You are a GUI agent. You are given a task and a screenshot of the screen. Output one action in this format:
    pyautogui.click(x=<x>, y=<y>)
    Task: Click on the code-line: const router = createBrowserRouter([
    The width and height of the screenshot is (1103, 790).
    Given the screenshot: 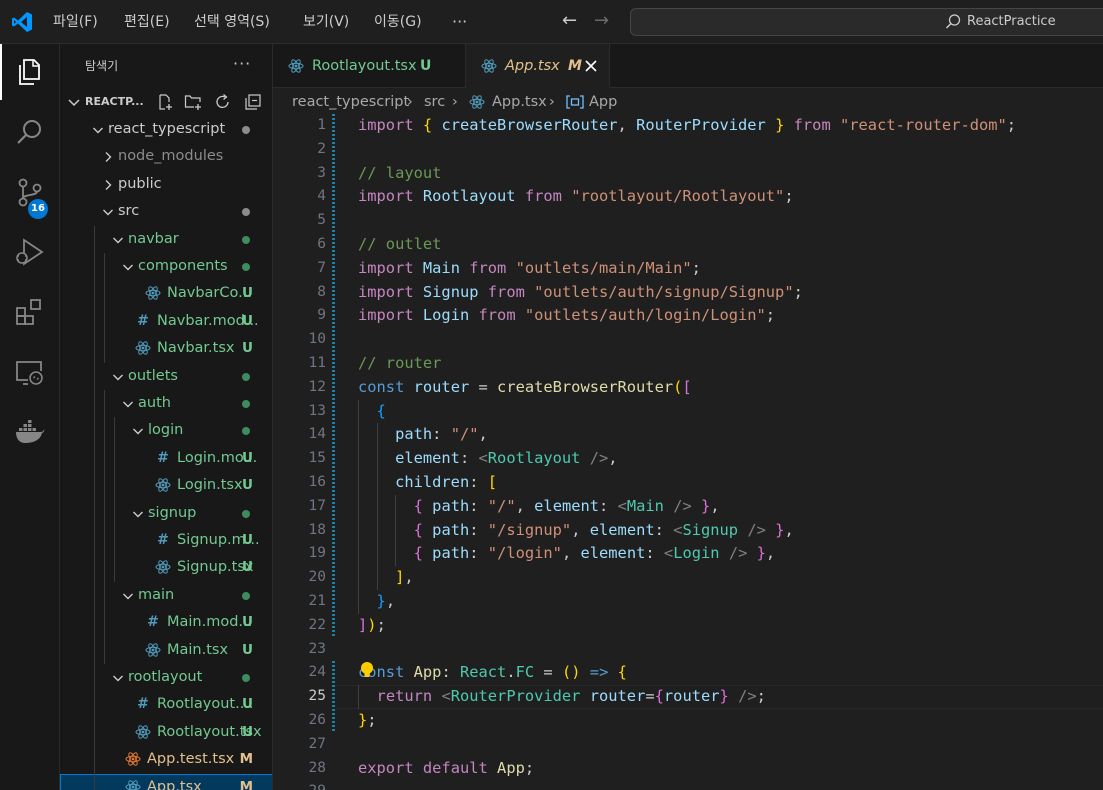 What is the action you would take?
    pyautogui.click(x=525, y=386)
    